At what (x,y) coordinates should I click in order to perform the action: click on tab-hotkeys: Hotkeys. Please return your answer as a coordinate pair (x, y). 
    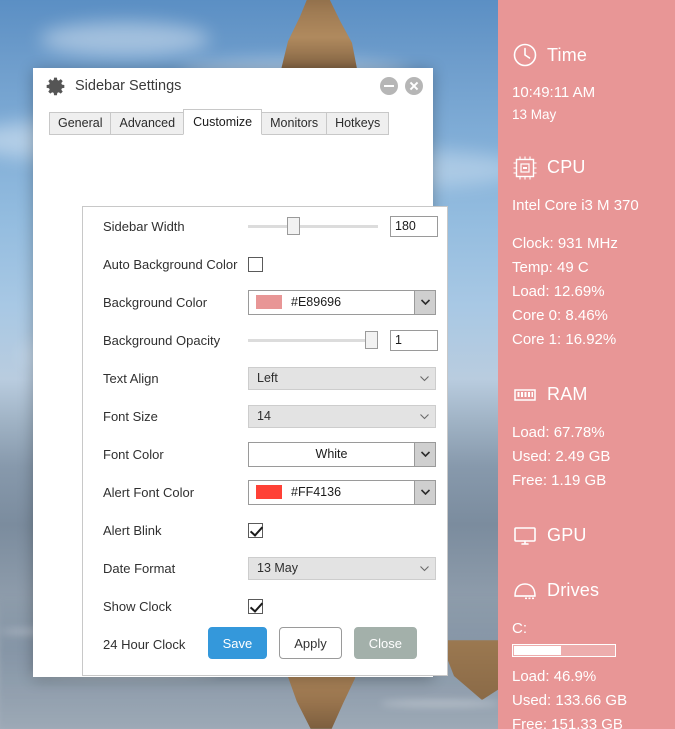
    Looking at the image, I should click on (358, 123).